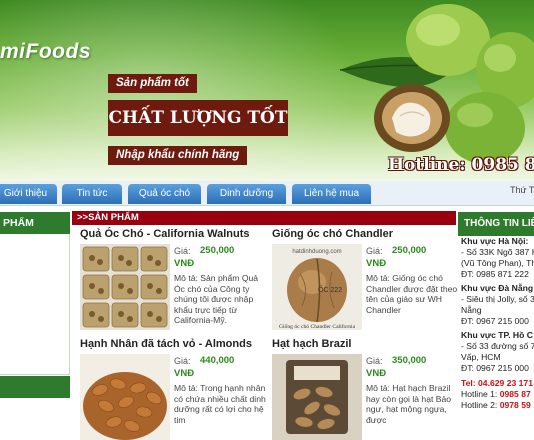  Describe the element at coordinates (461, 165) in the screenshot. I see `banner-hotline: Hotline: 0985 87` at that location.